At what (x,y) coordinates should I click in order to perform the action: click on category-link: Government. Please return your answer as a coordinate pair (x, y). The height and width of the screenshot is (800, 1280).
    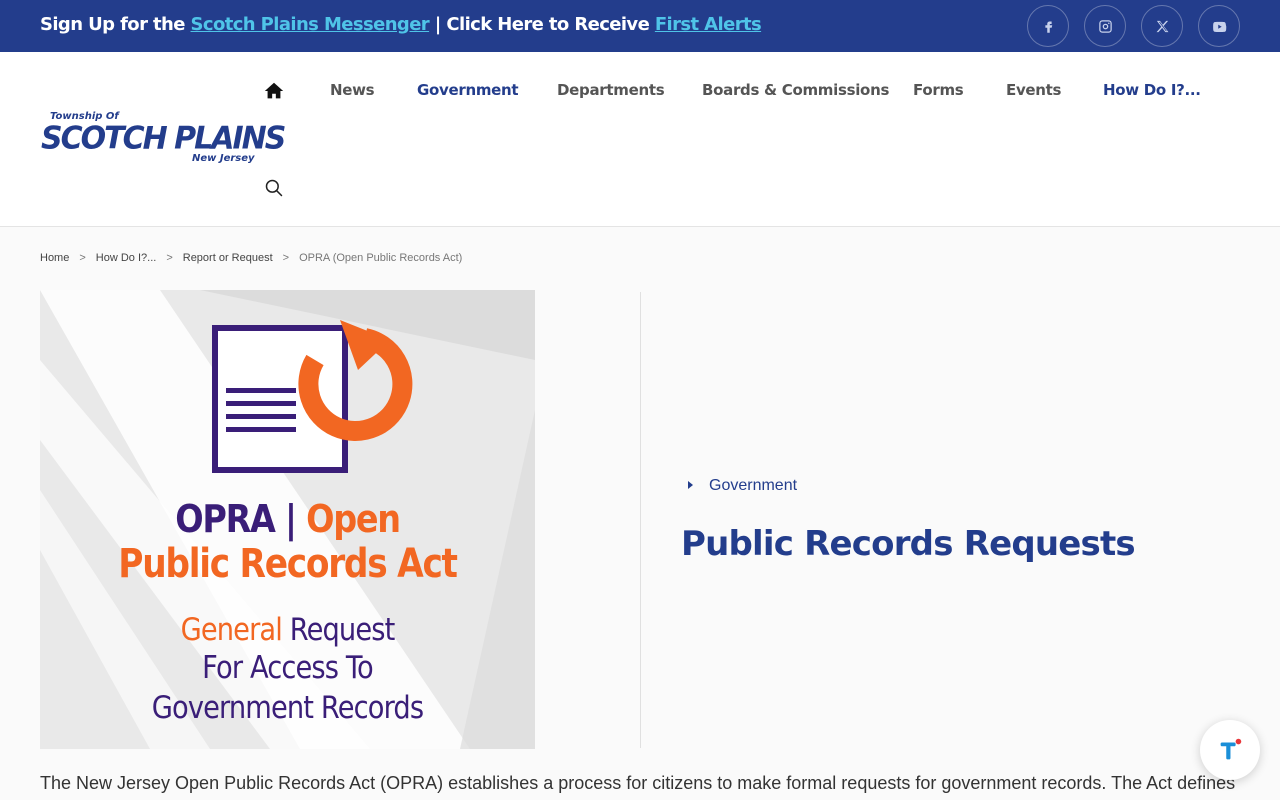
    Looking at the image, I should click on (742, 486).